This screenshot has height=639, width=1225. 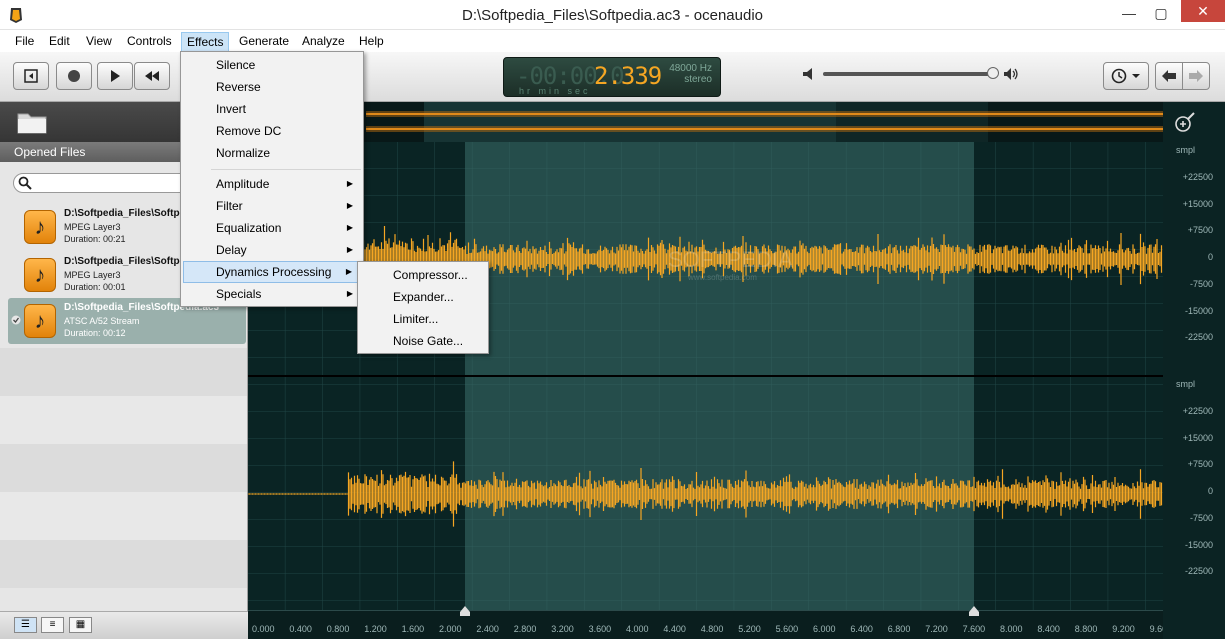 I want to click on menu-item-label: Delay, so click(x=231, y=250).